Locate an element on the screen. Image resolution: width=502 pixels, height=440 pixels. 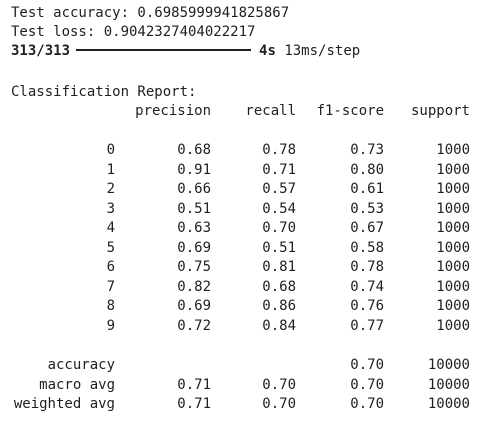
progress-rate: 13ms/step is located at coordinates (322, 51).